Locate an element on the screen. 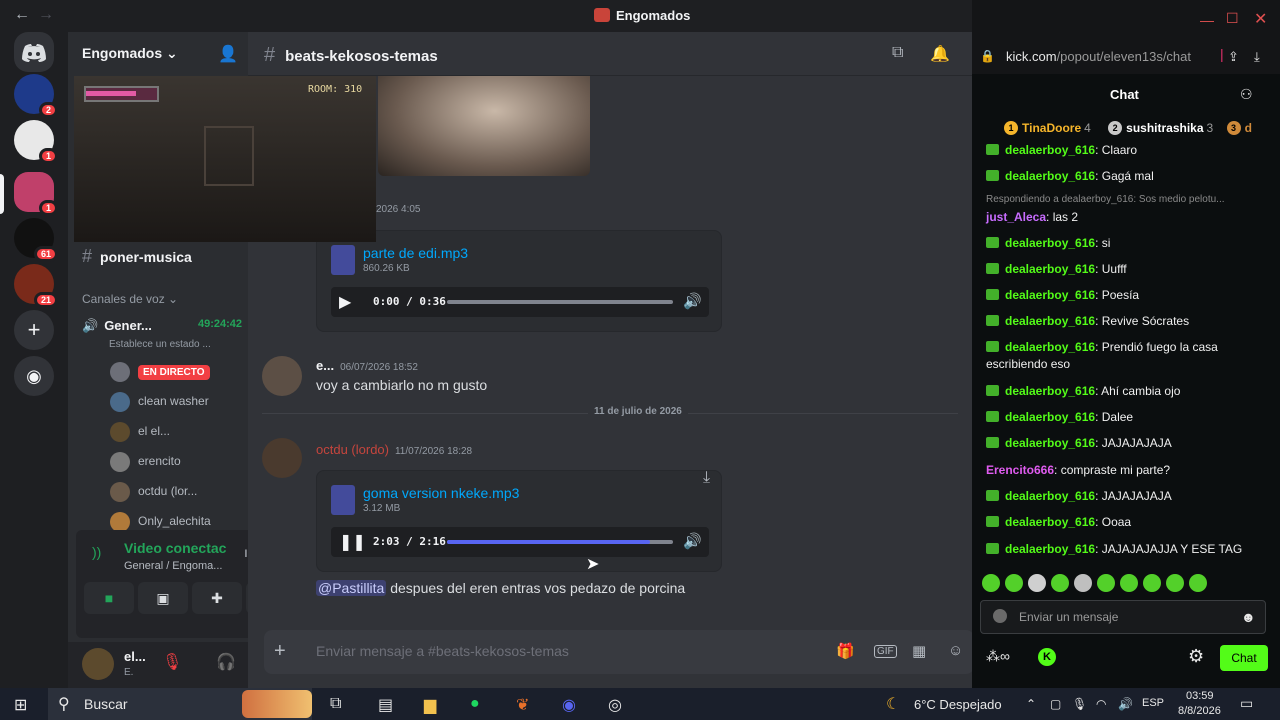 The height and width of the screenshot is (720, 1280). stream-preview: ROOM: 310 is located at coordinates (225, 159).